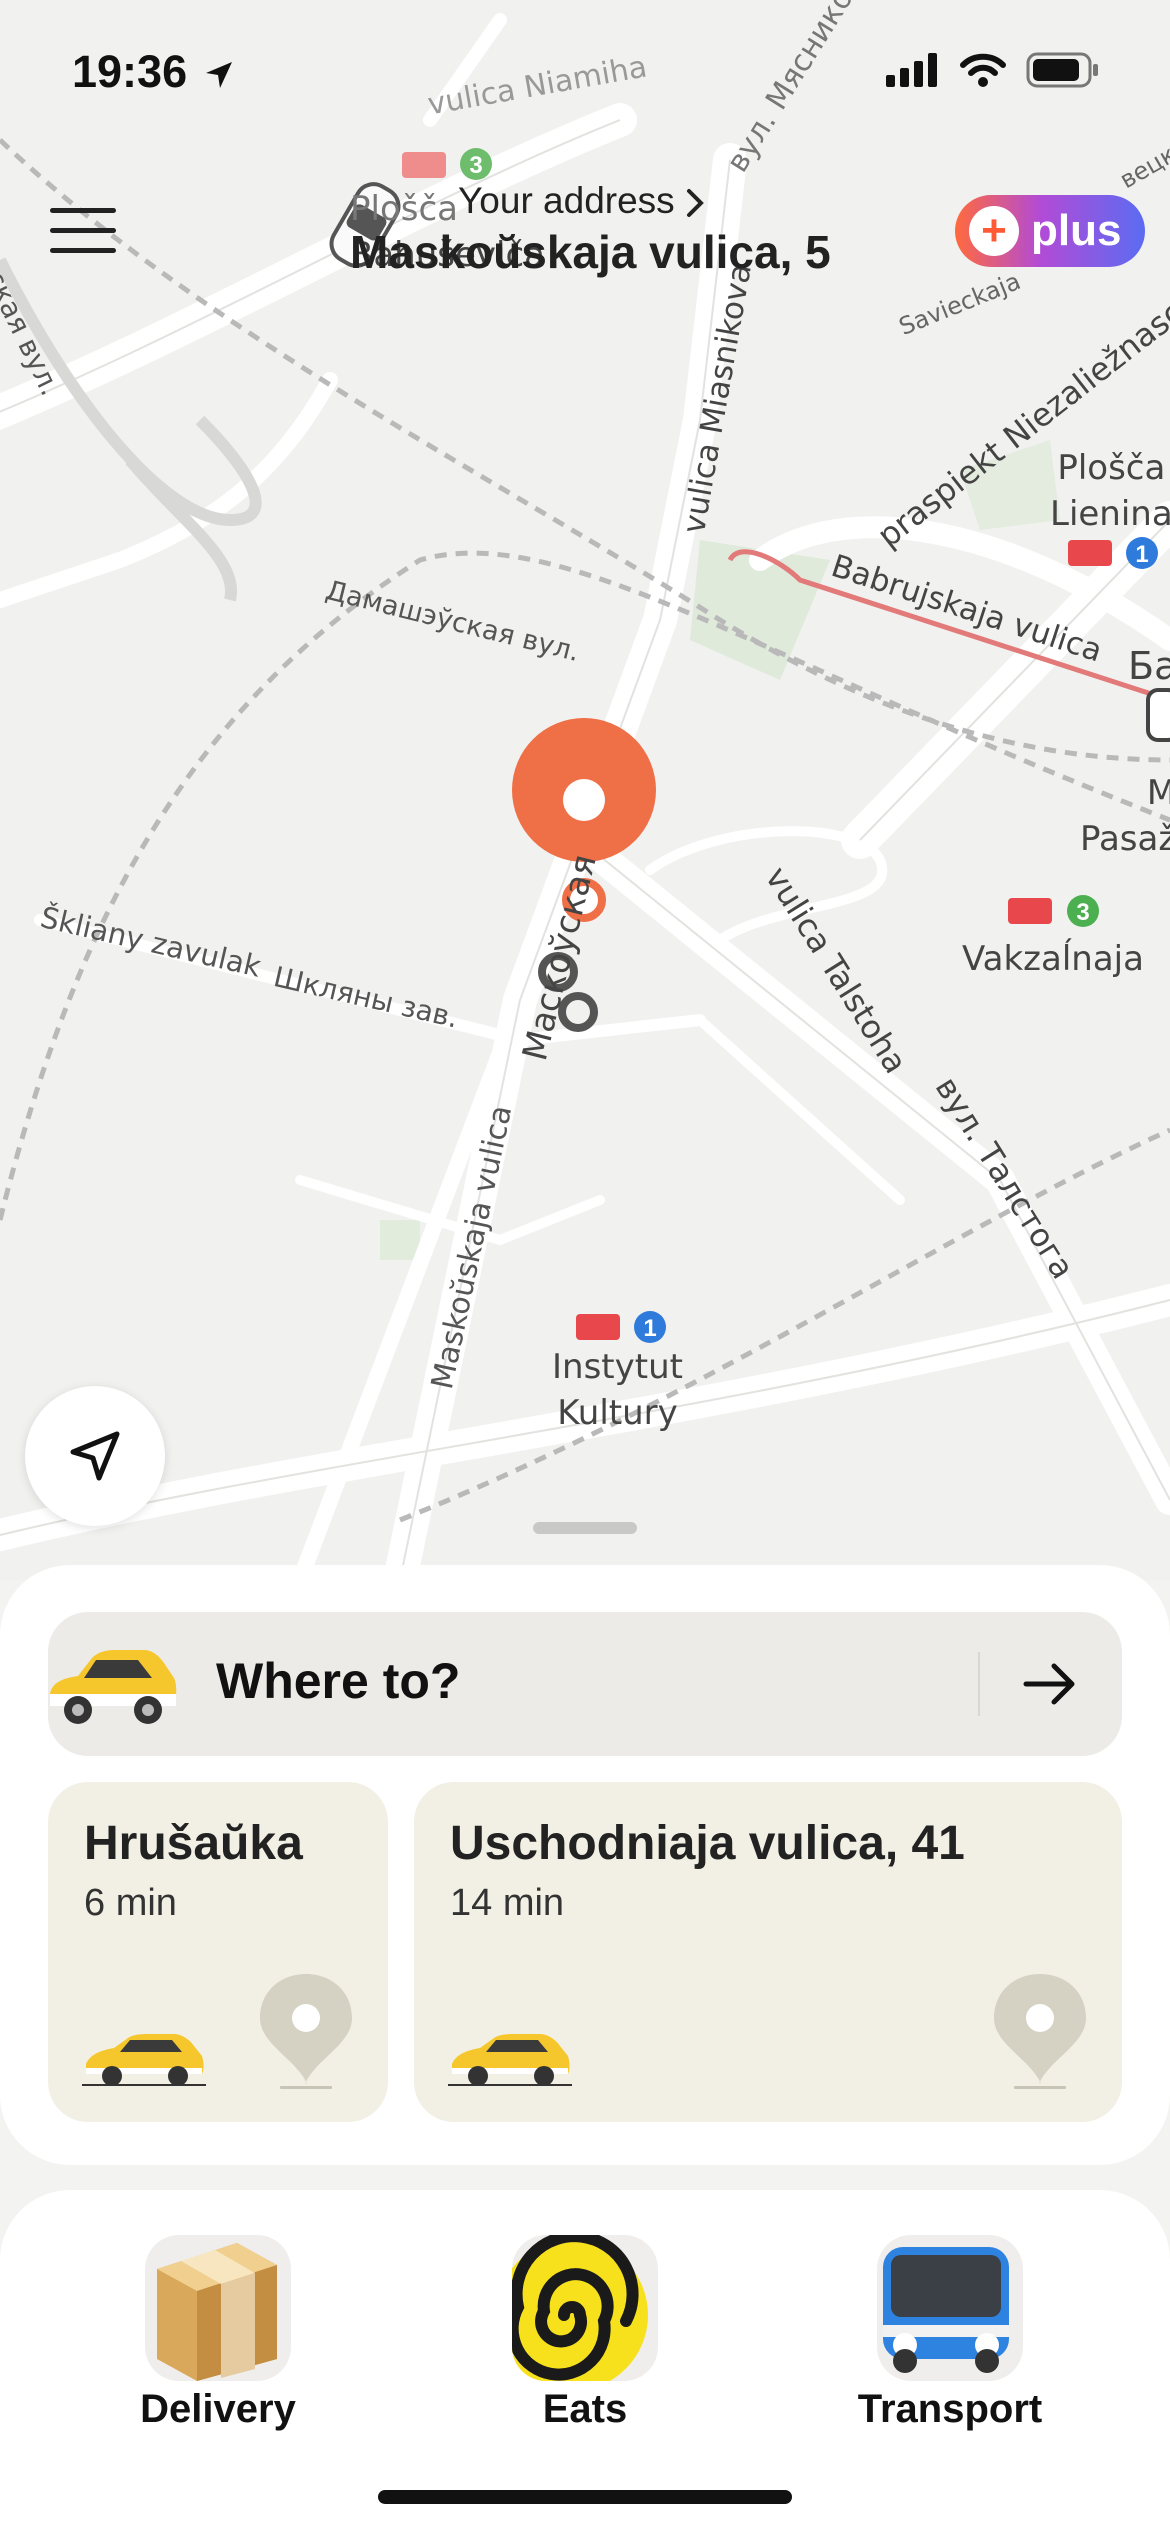 The image size is (1170, 2532). I want to click on navigation-arrow-icon, so click(95, 1456).